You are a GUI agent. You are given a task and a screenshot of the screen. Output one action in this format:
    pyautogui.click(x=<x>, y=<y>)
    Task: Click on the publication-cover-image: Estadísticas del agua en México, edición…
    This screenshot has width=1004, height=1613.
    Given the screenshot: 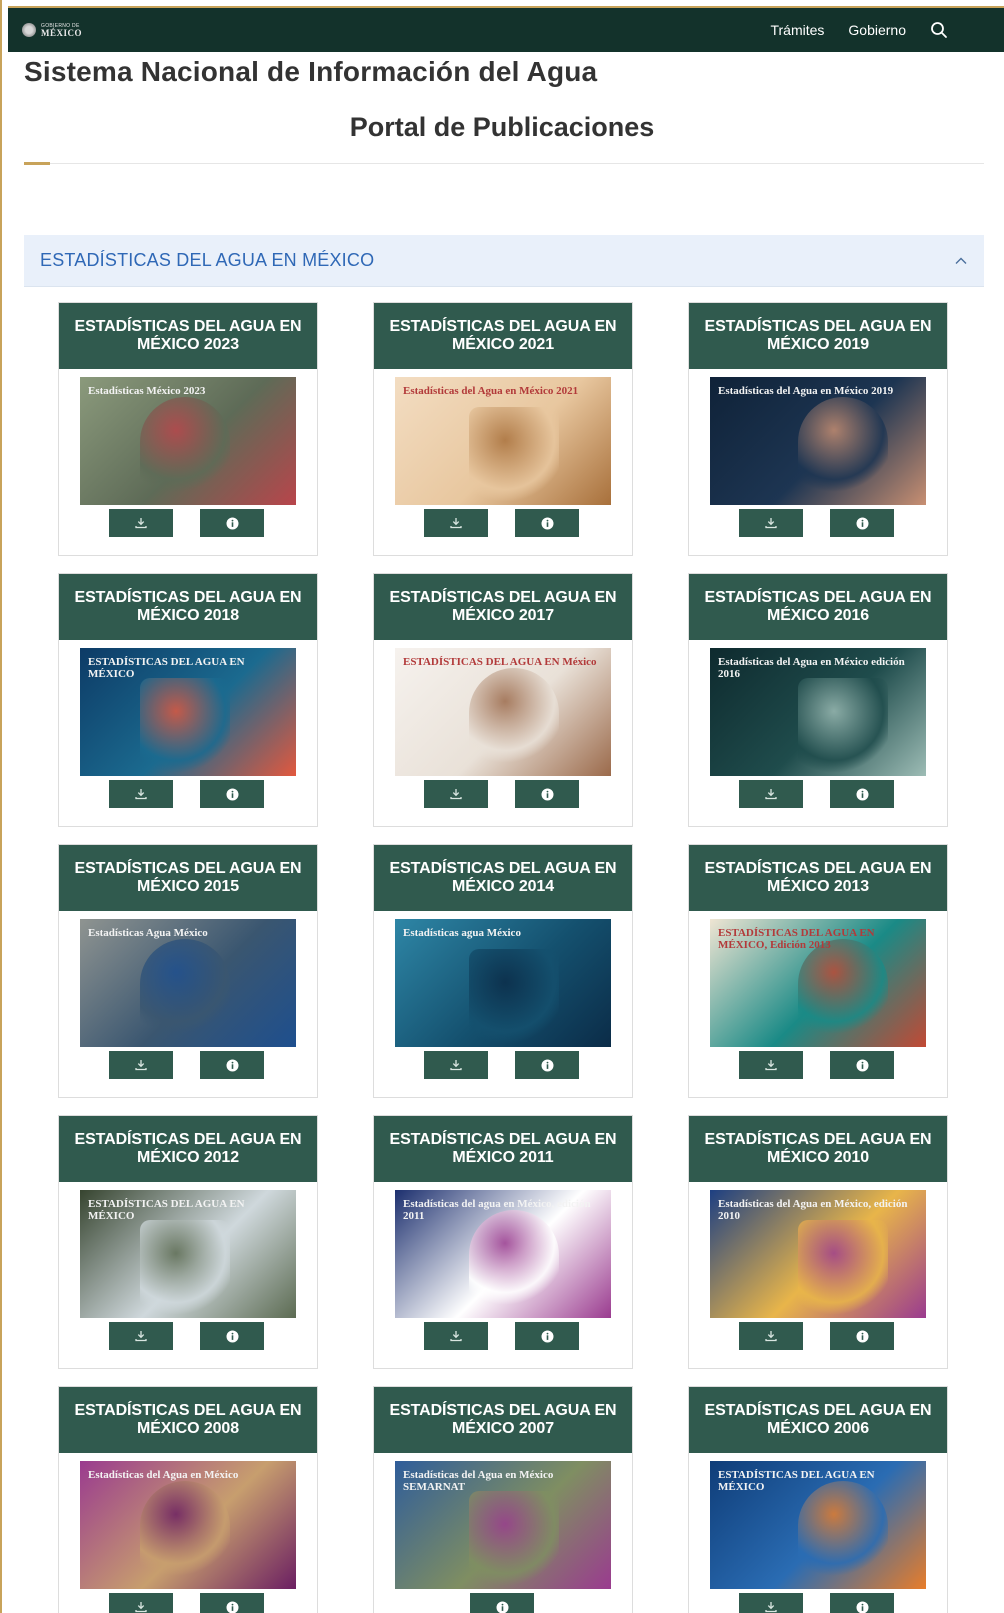 What is the action you would take?
    pyautogui.click(x=503, y=1254)
    